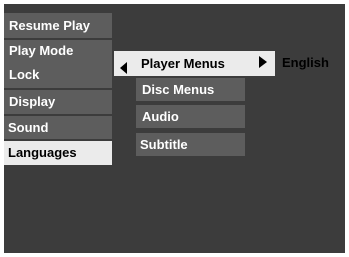  Describe the element at coordinates (49, 25) in the screenshot. I see `menu-item-label: Resume Play` at that location.